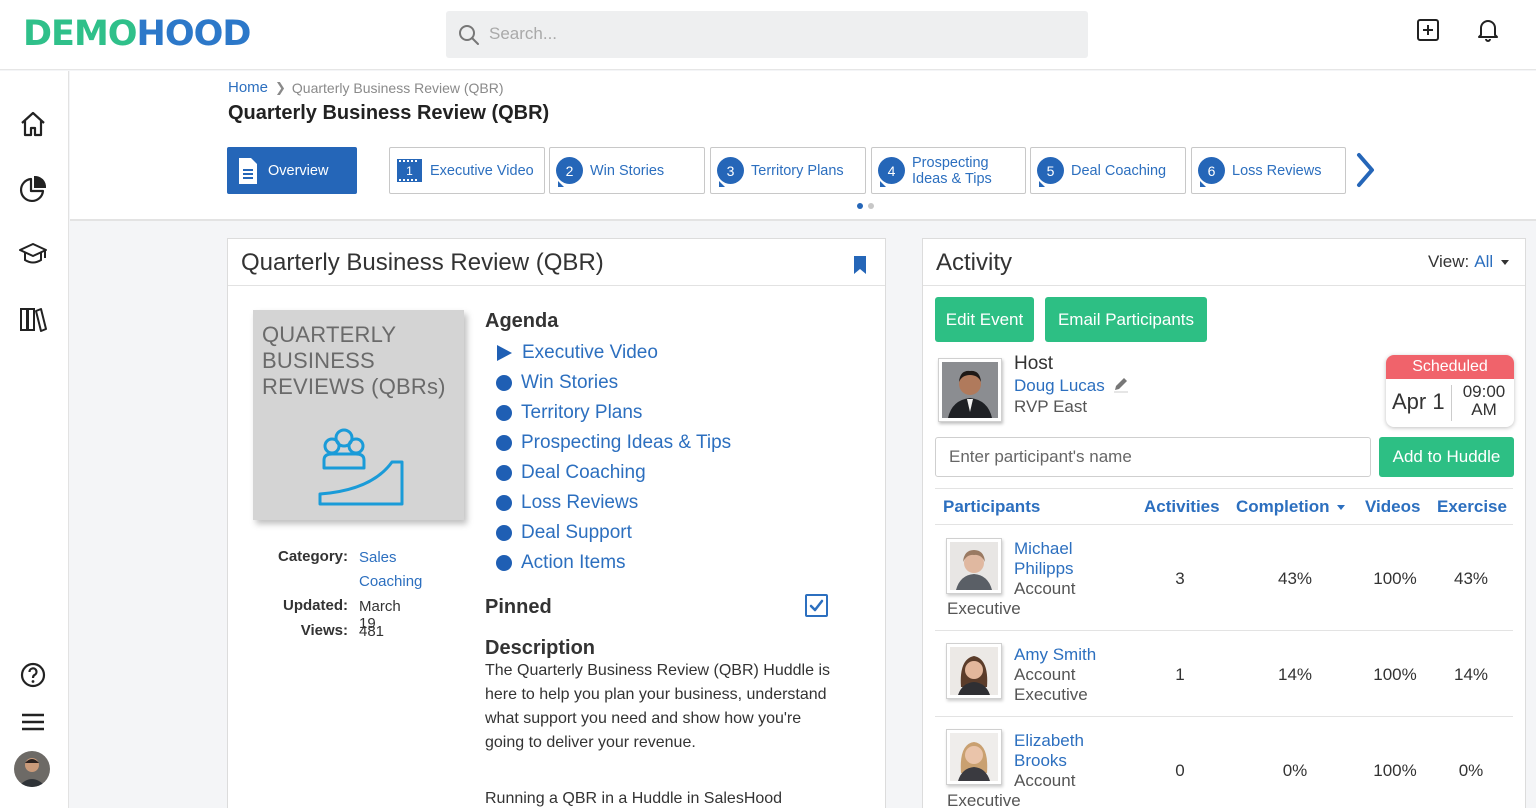 The image size is (1536, 808). I want to click on tab-territory-plans: 3 Territory Plans, so click(788, 170).